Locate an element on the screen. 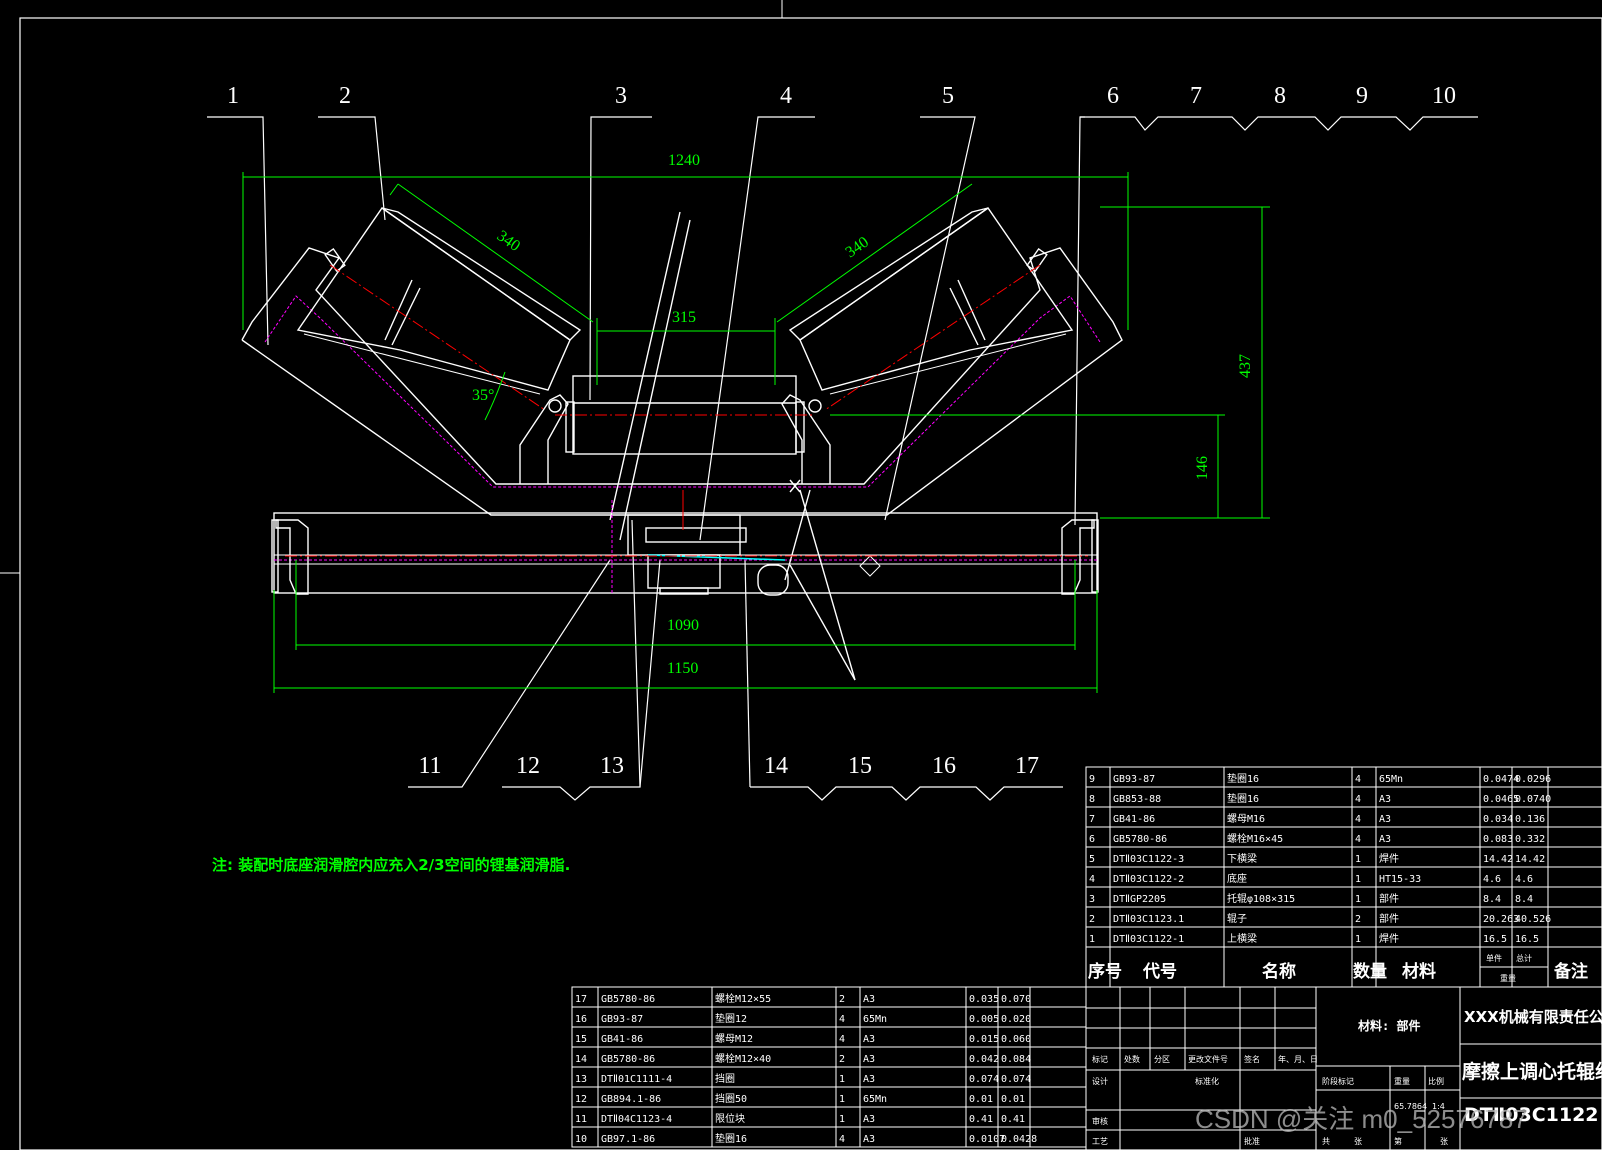 The width and height of the screenshot is (1602, 1150). tb-label: 分区 is located at coordinates (1162, 1059).